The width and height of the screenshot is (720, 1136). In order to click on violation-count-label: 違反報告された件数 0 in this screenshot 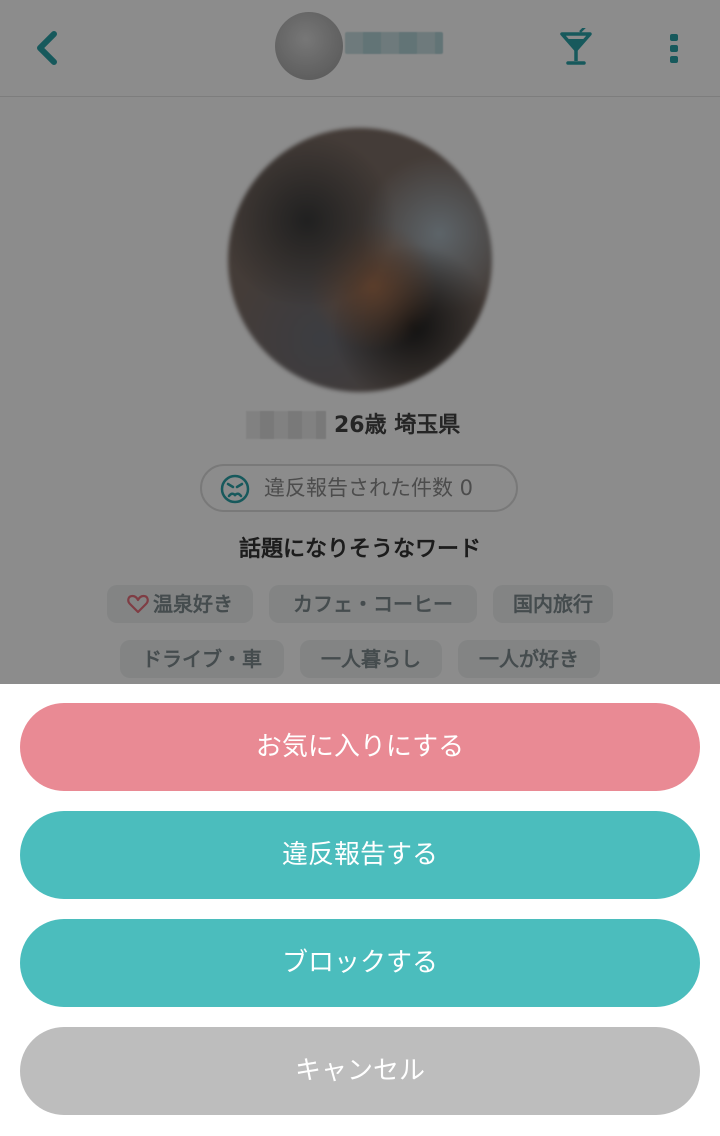, I will do `click(369, 488)`.